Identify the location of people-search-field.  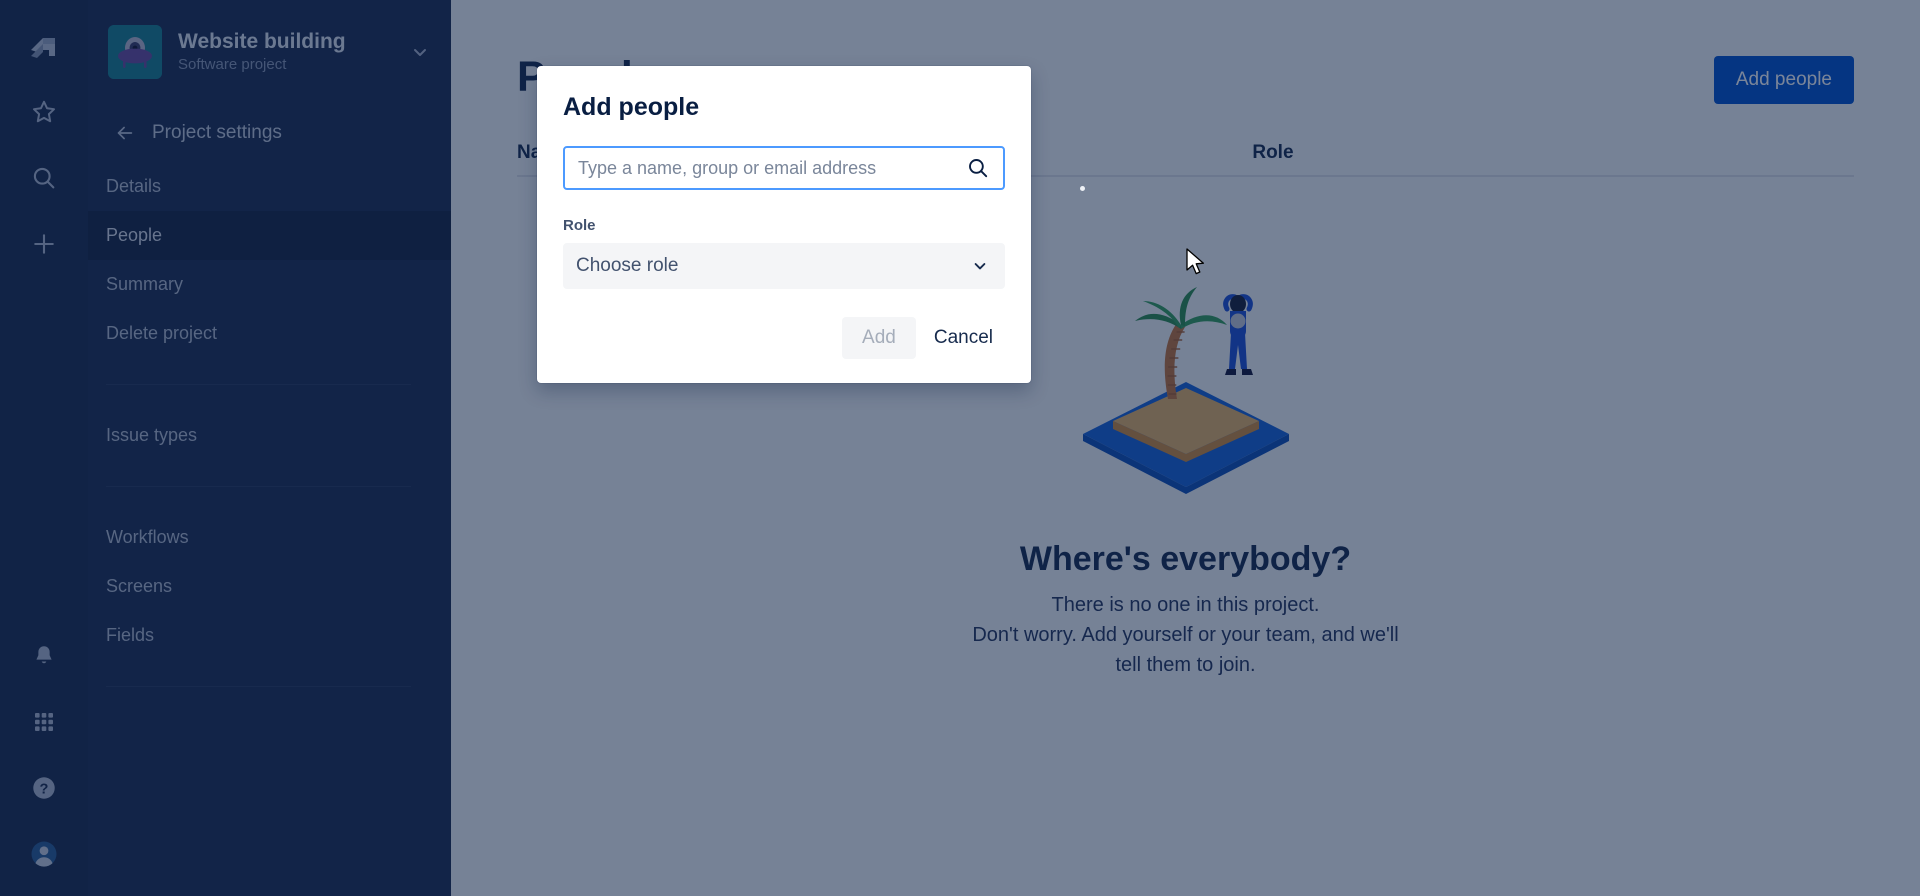
(784, 168).